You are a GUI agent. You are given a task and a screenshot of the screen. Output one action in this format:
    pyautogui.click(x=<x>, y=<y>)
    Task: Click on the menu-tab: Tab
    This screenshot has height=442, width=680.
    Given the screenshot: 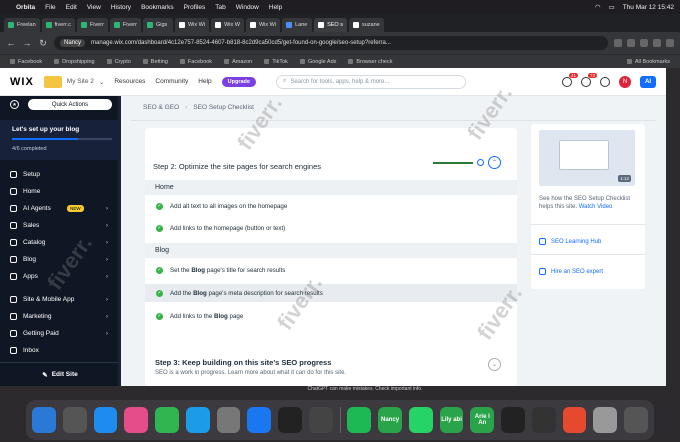 What is the action you would take?
    pyautogui.click(x=220, y=7)
    